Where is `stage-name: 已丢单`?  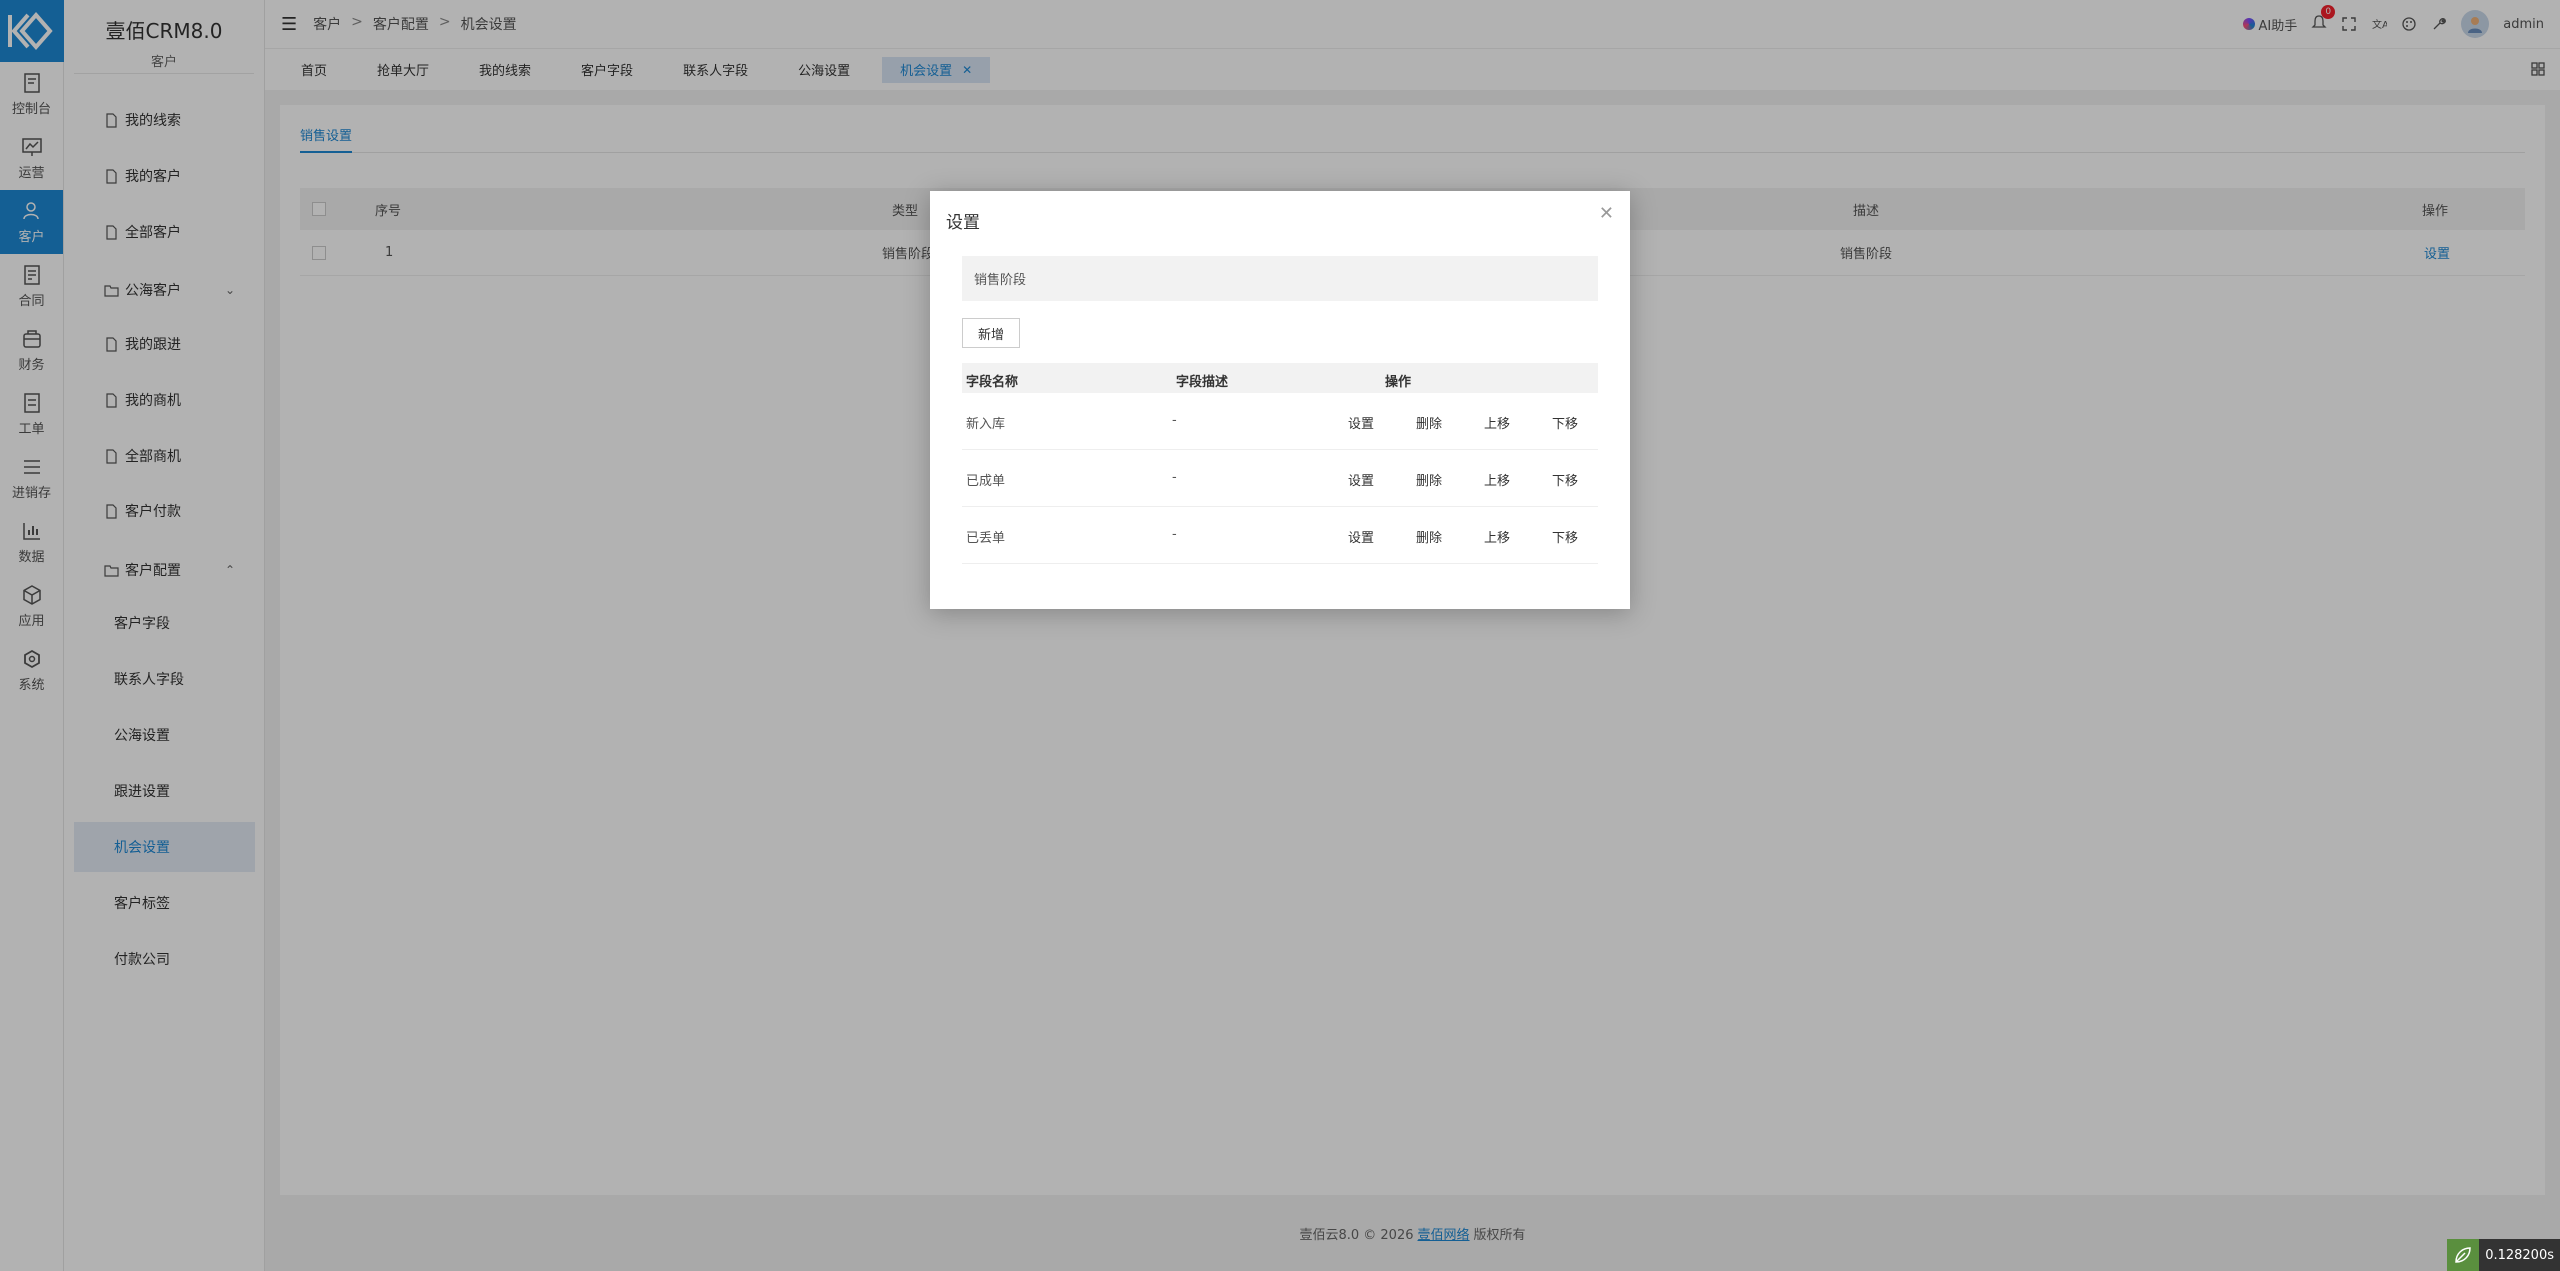
stage-name: 已丢单 is located at coordinates (986, 538).